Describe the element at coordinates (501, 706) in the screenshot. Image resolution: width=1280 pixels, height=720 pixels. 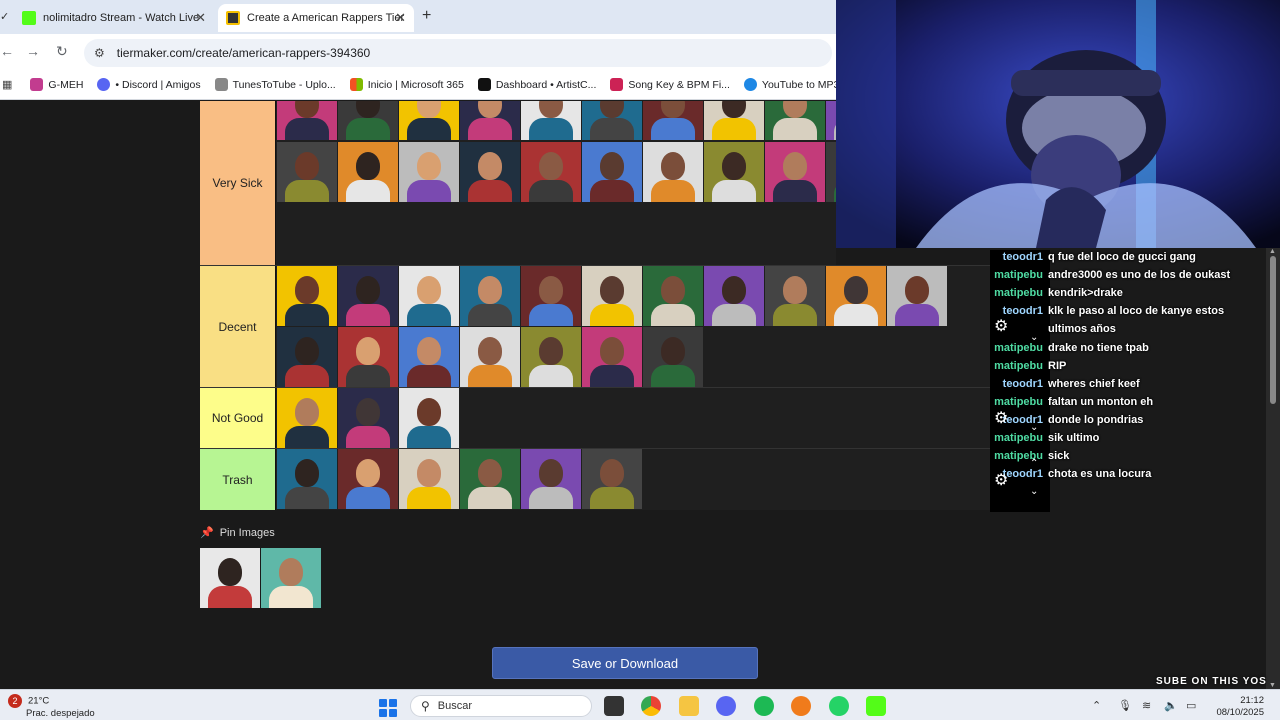
I see `taskbar-search: ⚲ Buscar` at that location.